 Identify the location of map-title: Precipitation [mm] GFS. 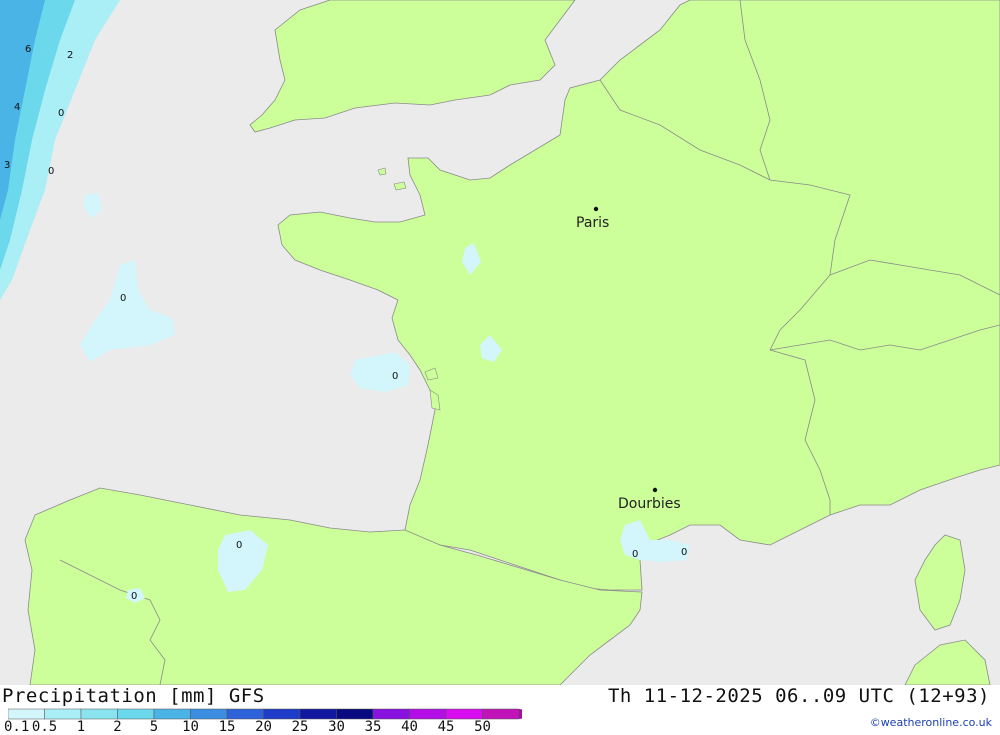
(133, 696).